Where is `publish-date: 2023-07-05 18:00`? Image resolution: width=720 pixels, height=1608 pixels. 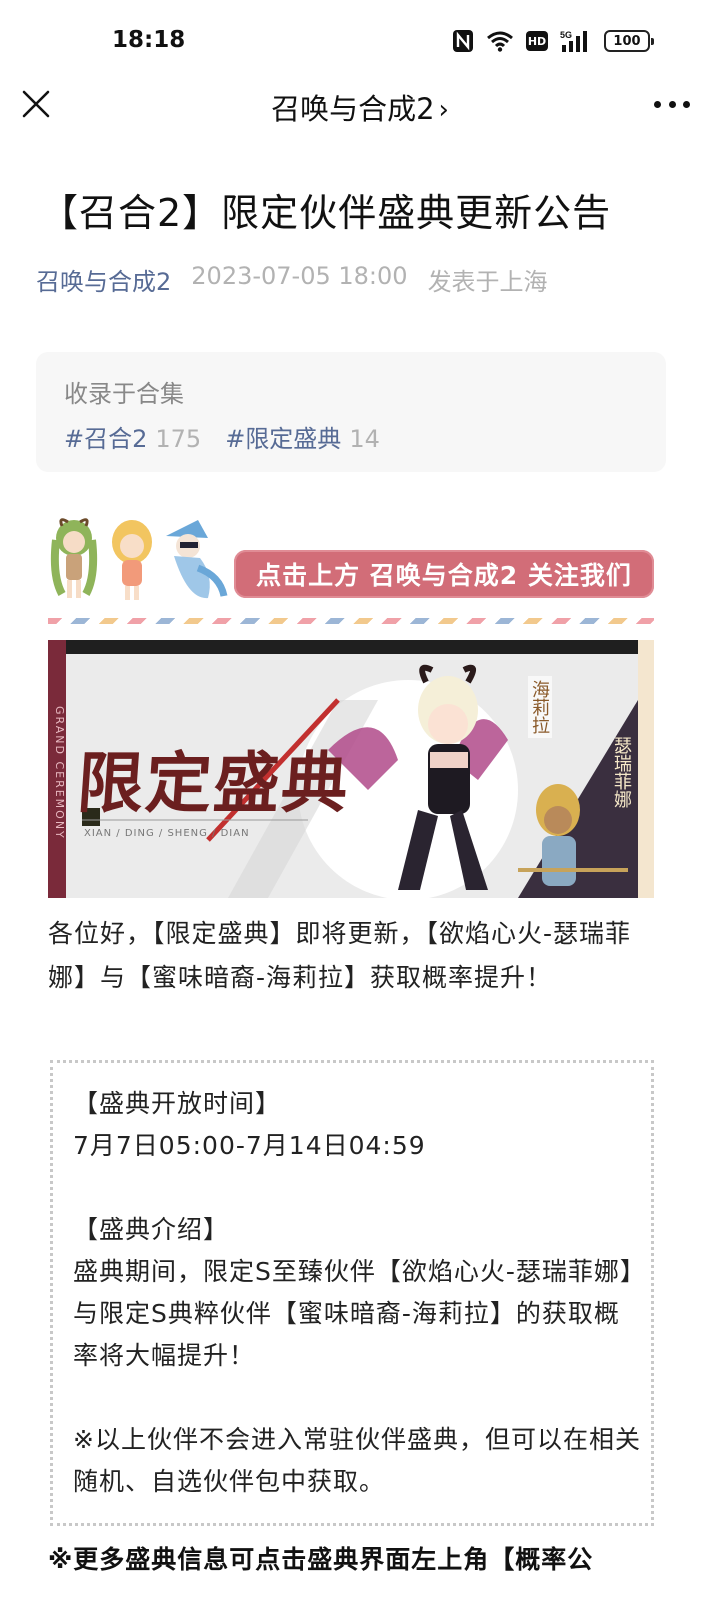
publish-date: 2023-07-05 18:00 is located at coordinates (299, 276).